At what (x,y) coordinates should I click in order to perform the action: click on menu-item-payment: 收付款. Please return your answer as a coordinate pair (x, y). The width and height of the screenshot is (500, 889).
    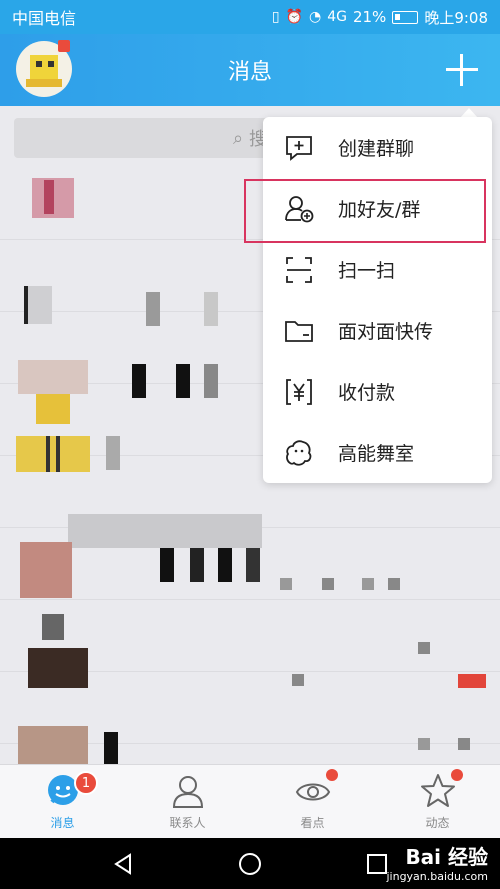
    Looking at the image, I should click on (377, 391).